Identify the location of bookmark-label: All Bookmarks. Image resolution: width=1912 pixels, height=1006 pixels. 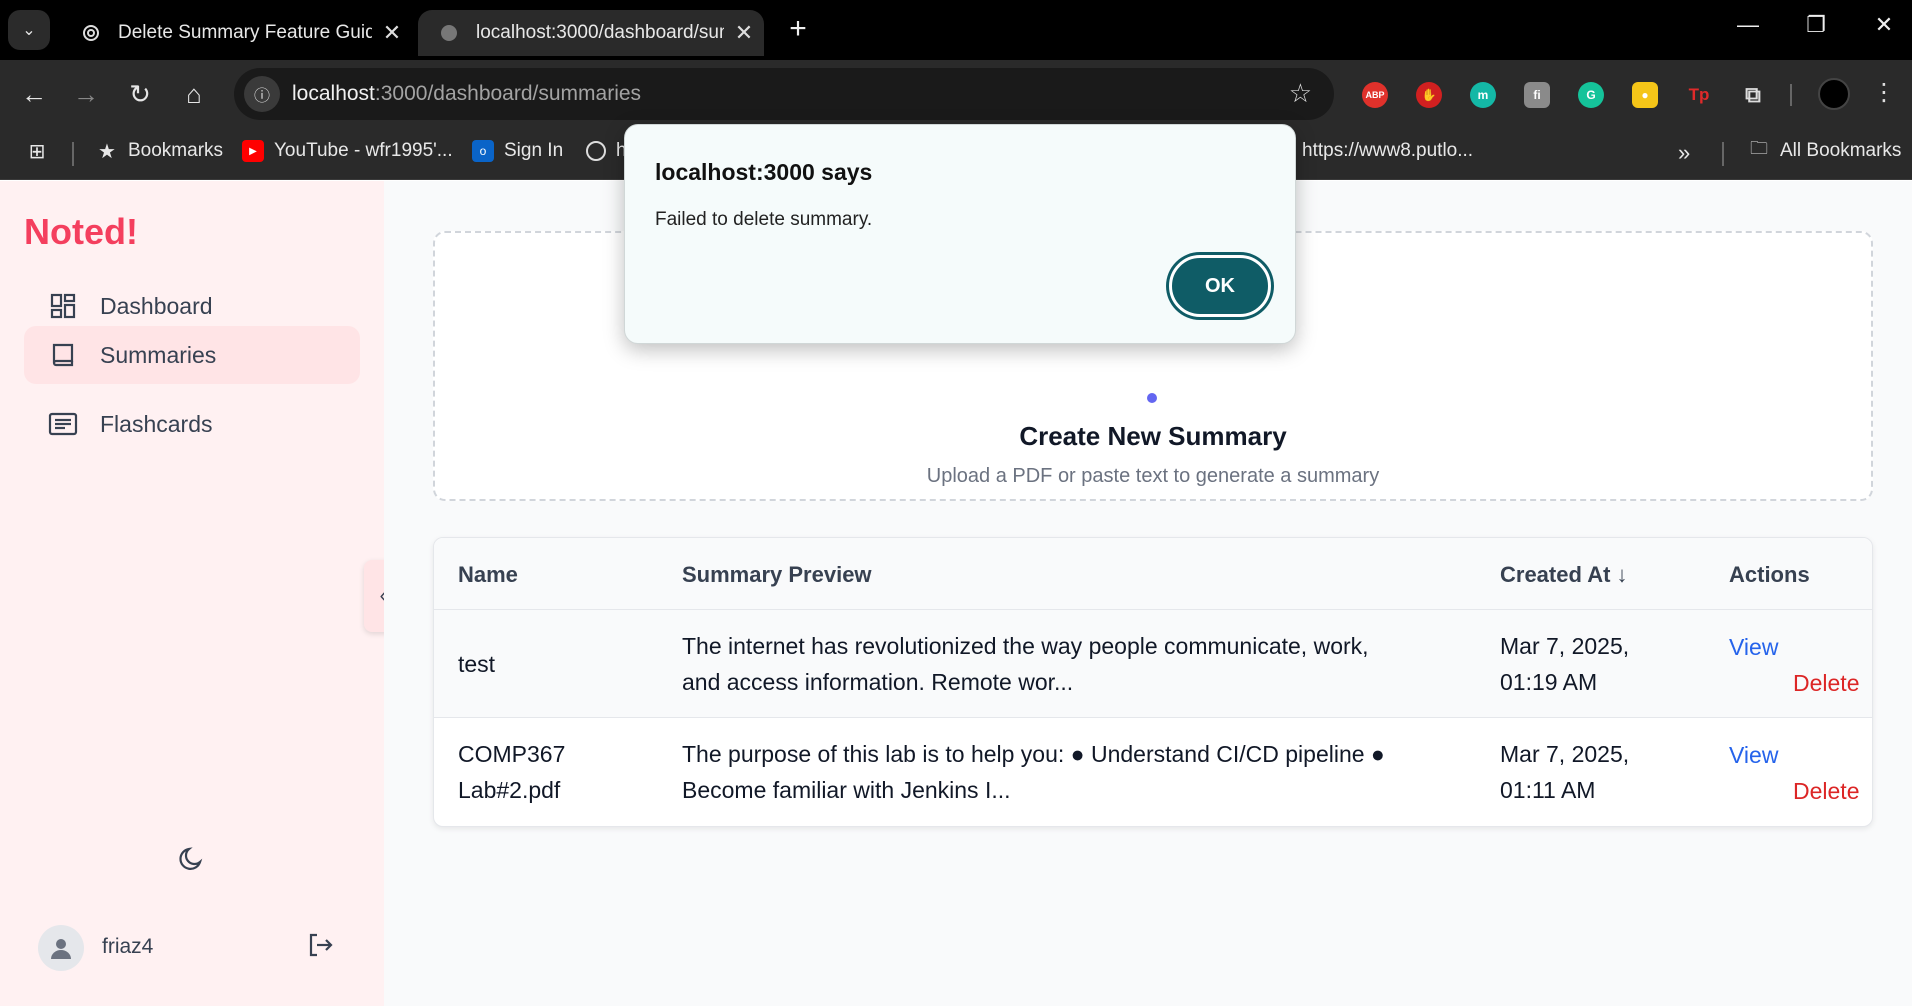
(1841, 150).